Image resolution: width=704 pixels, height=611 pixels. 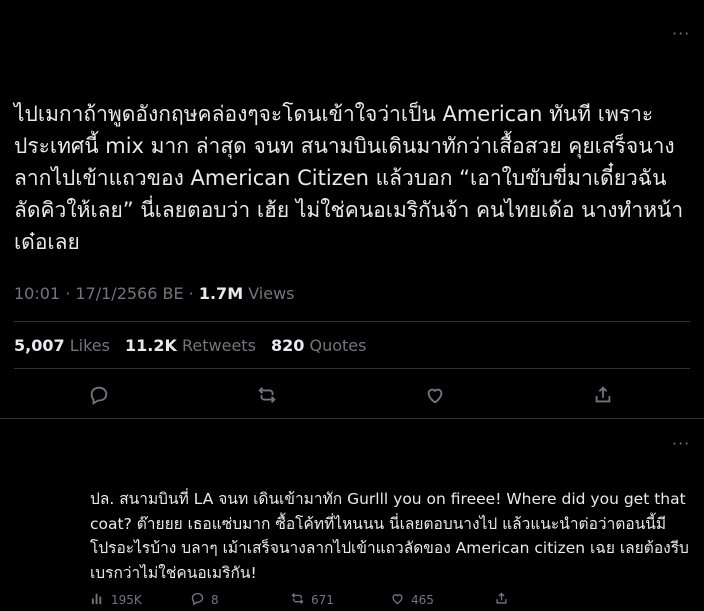 I want to click on retweet-count: 671, so click(x=322, y=600).